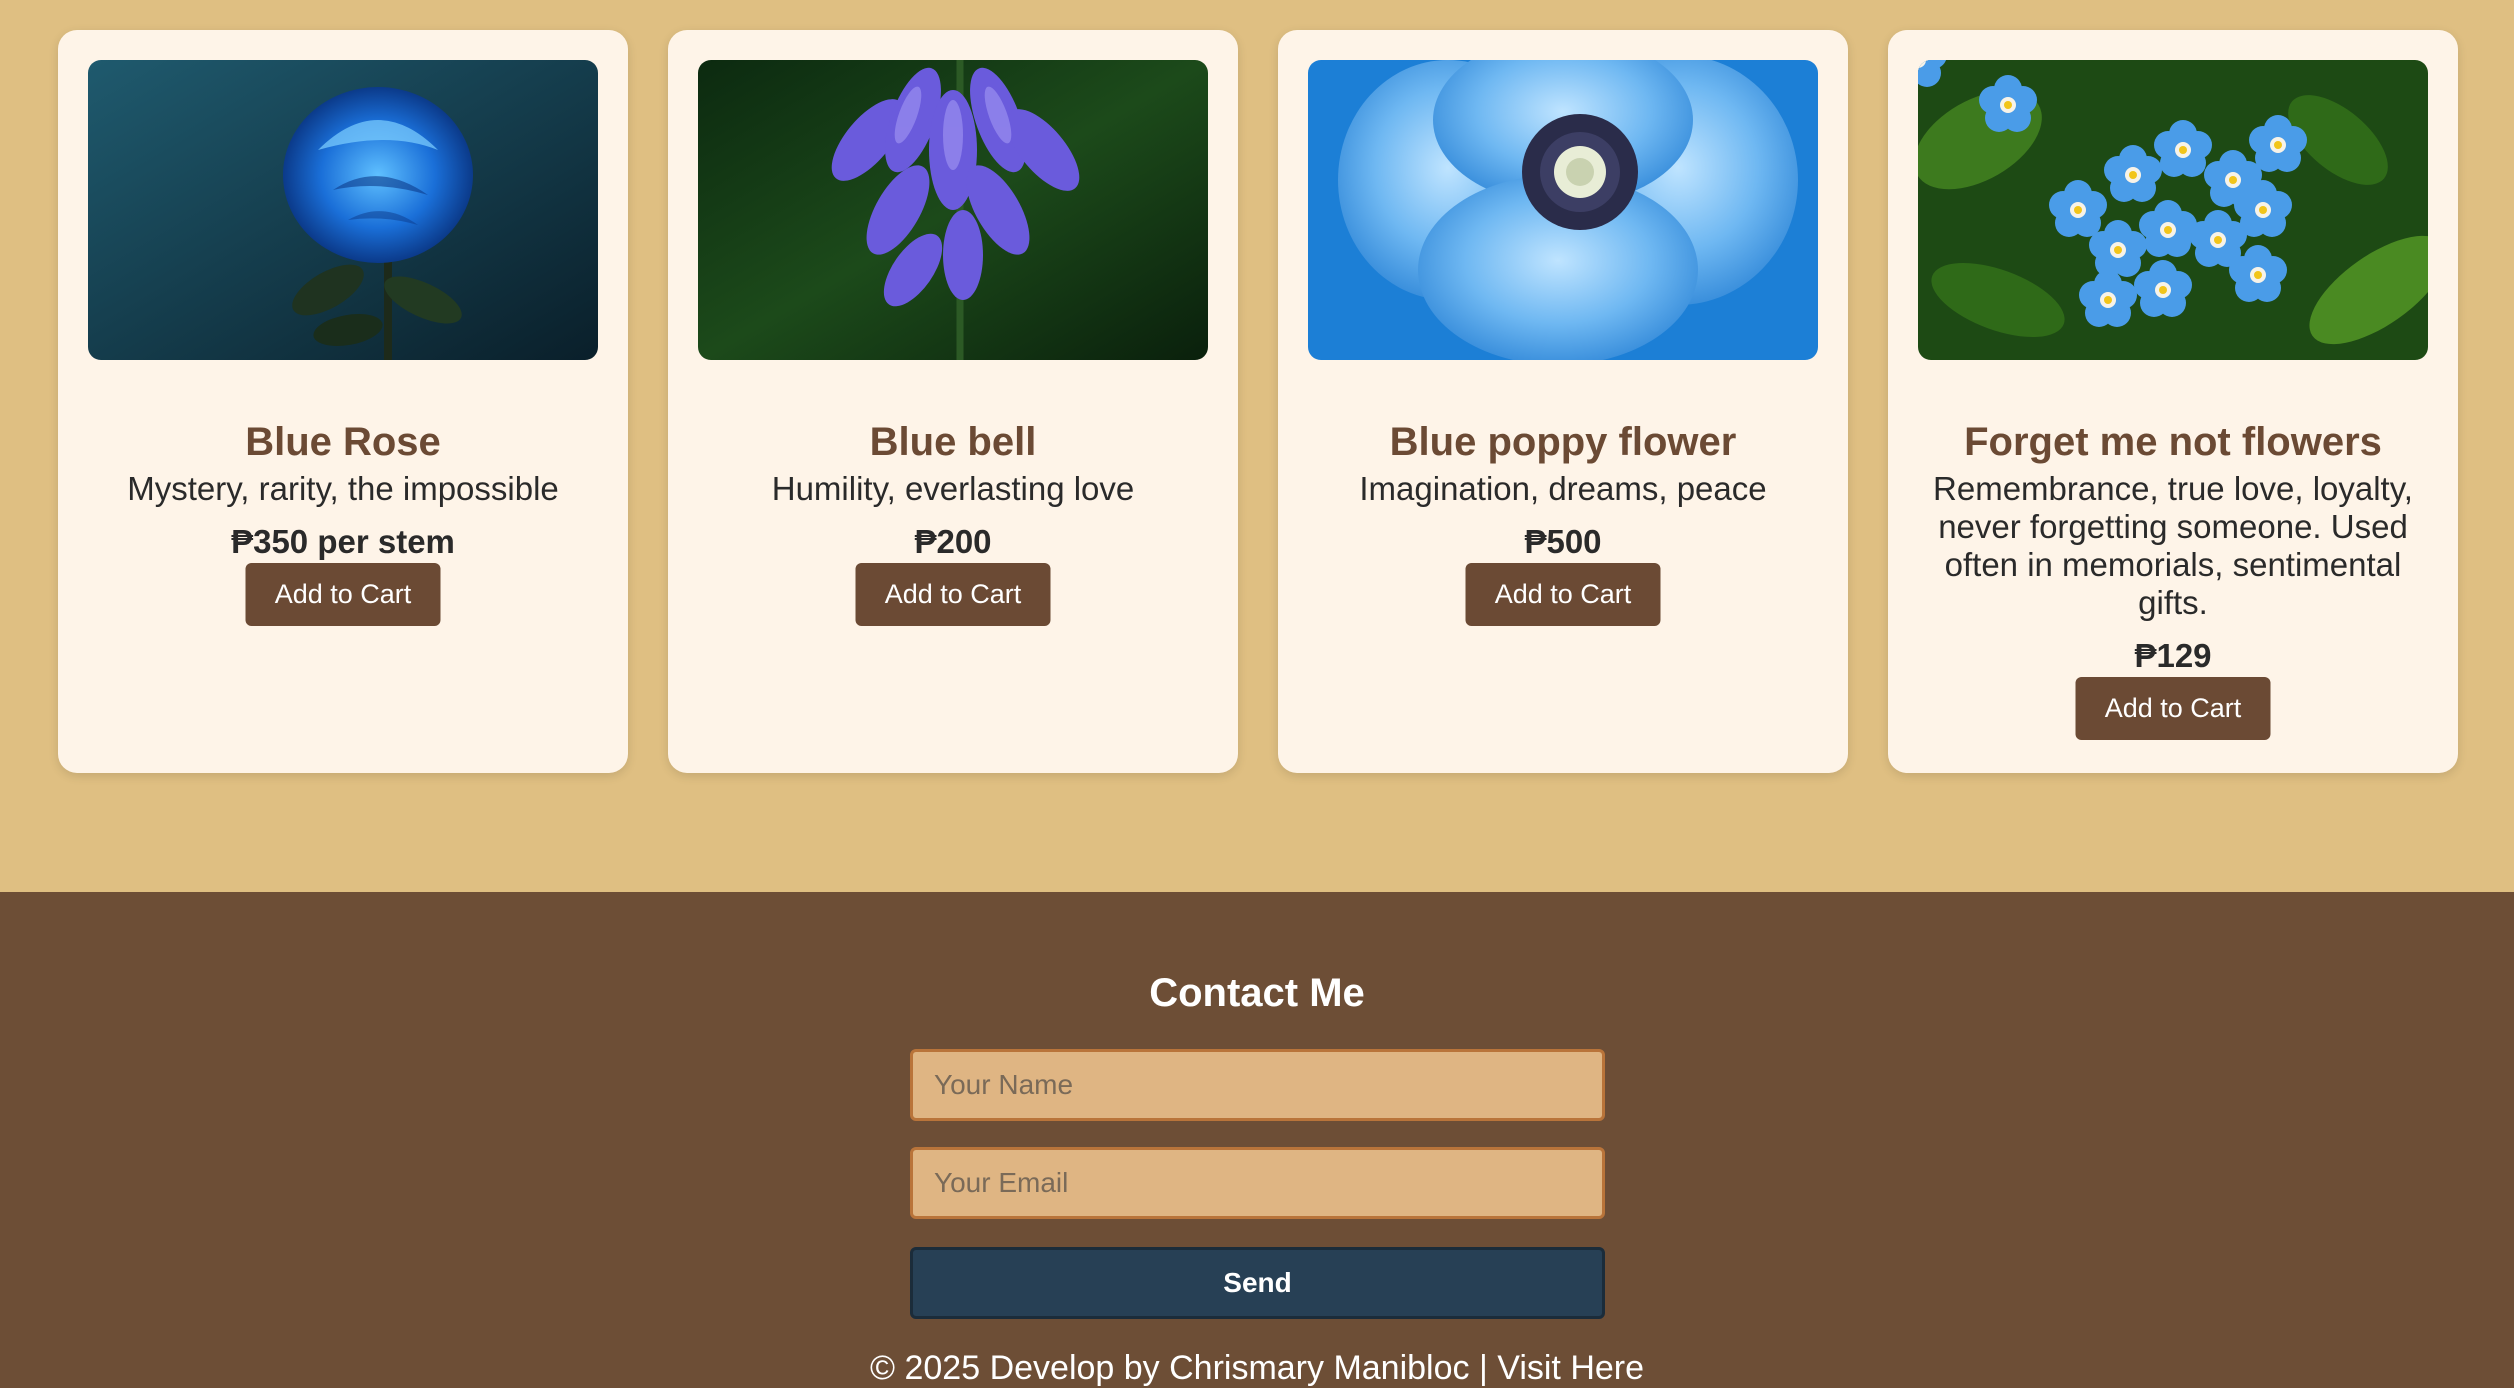 The image size is (2514, 1388). I want to click on product-price: ₱129, so click(2173, 655).